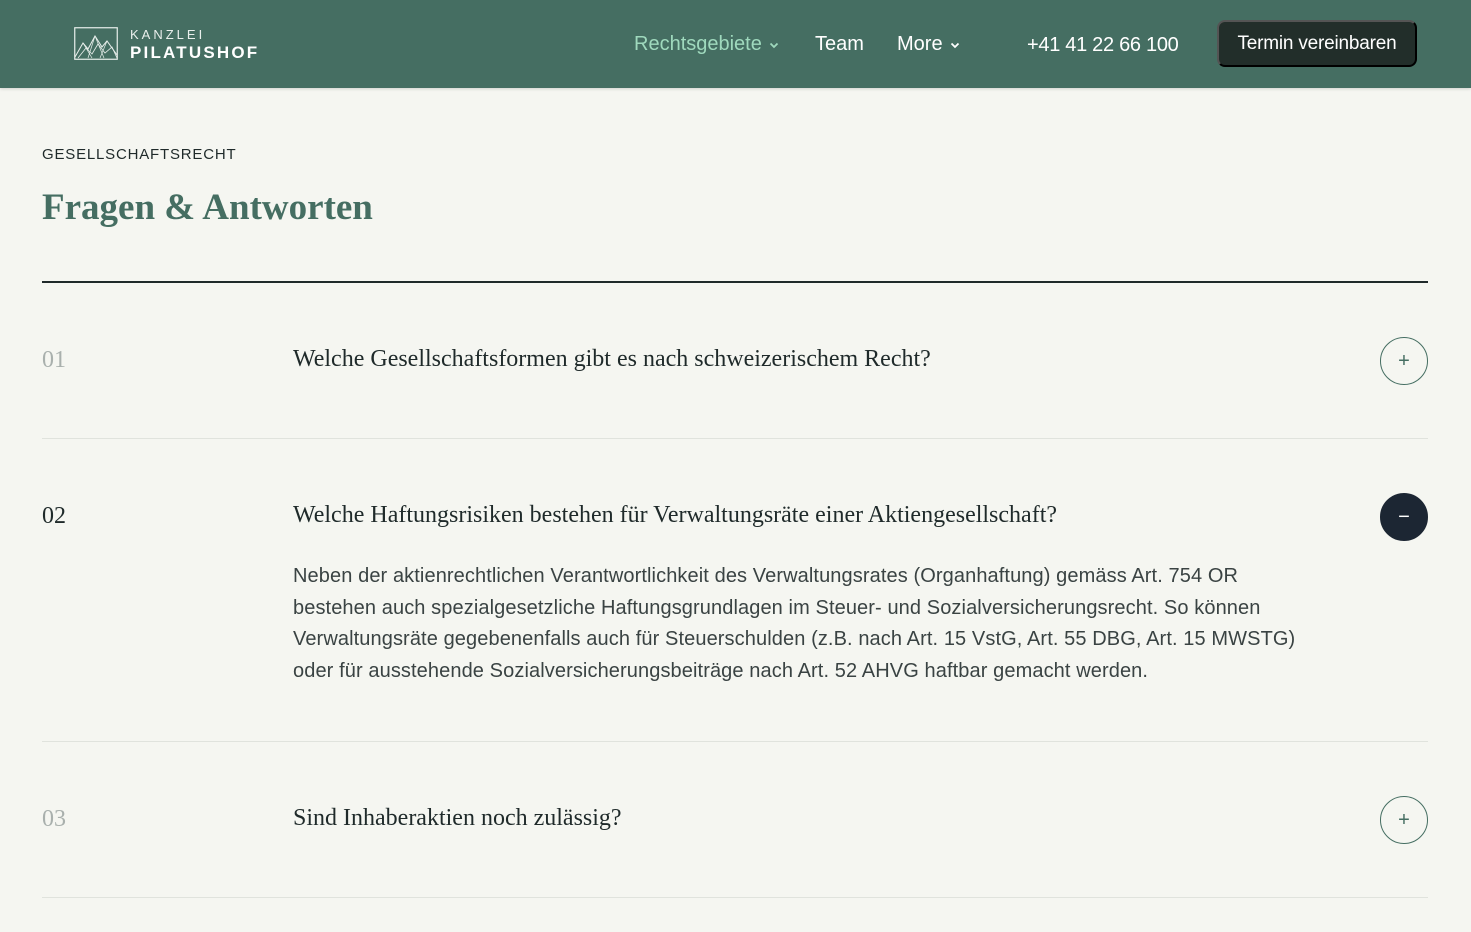 This screenshot has height=932, width=1471. What do you see at coordinates (735, 897) in the screenshot?
I see `faq-divider` at bounding box center [735, 897].